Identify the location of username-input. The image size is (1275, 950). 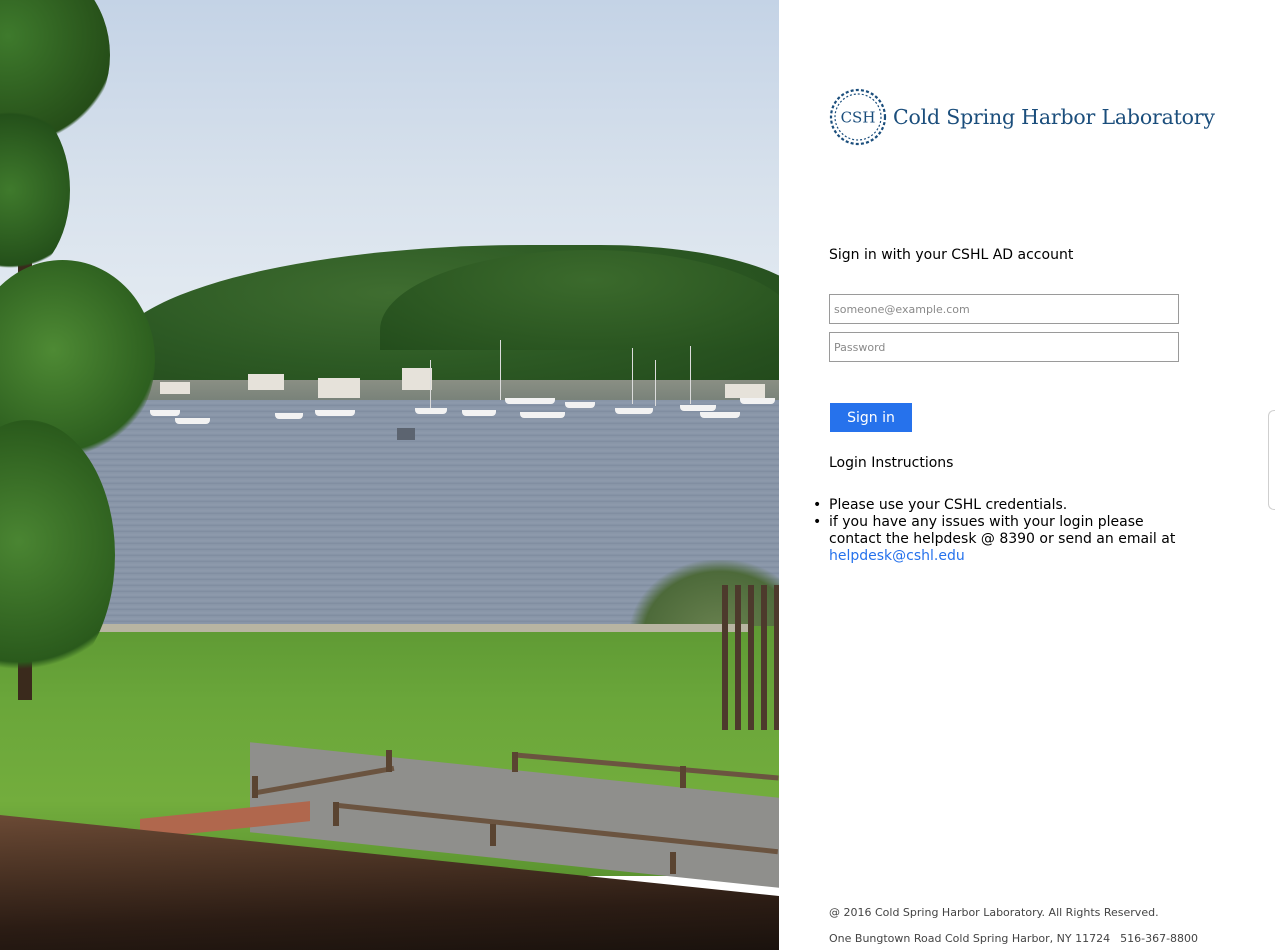
(1004, 309).